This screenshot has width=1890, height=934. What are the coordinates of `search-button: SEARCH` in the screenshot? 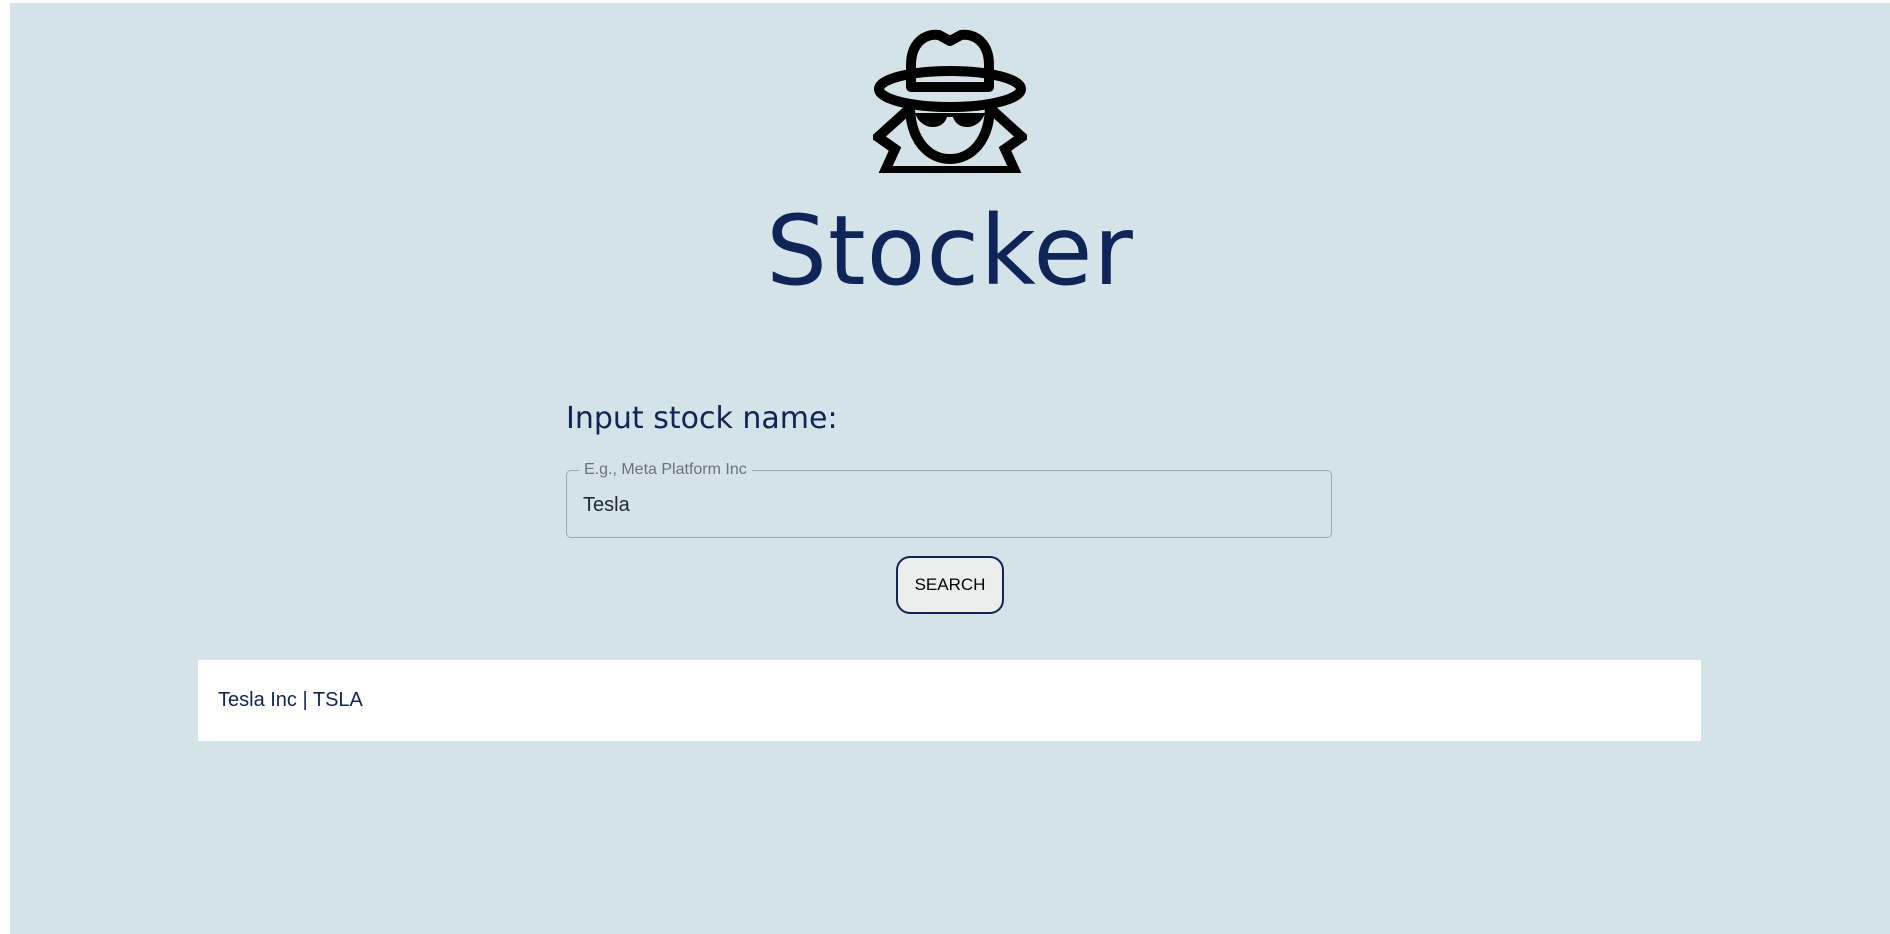 It's located at (950, 585).